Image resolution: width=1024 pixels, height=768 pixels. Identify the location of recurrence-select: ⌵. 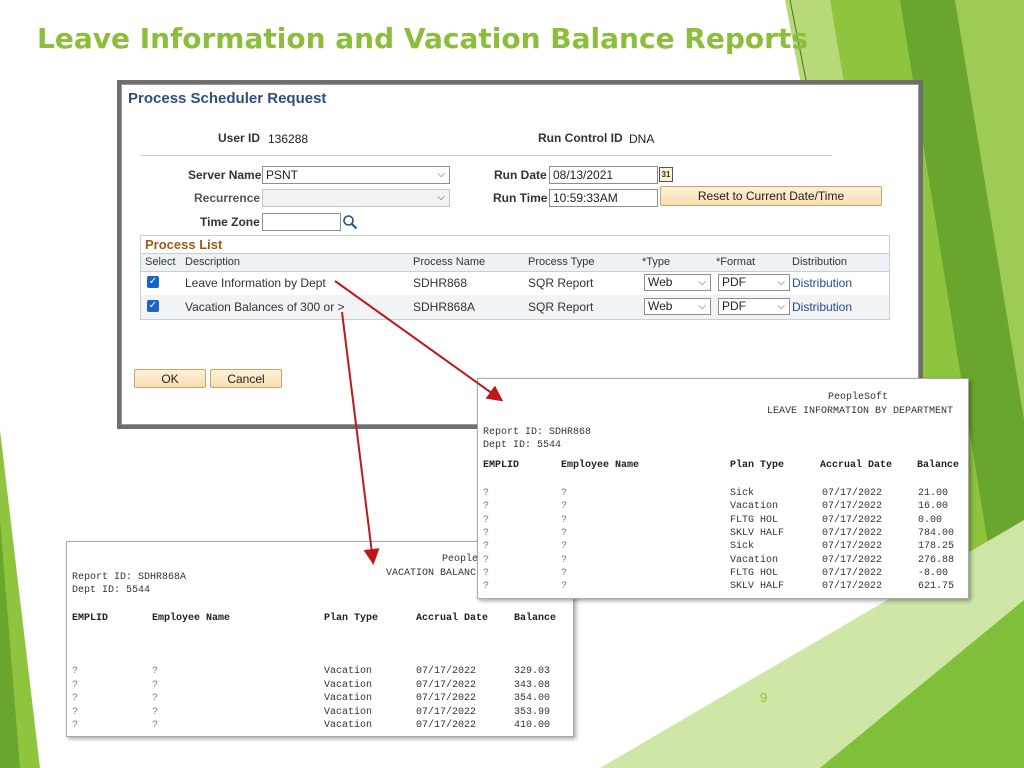
(356, 198).